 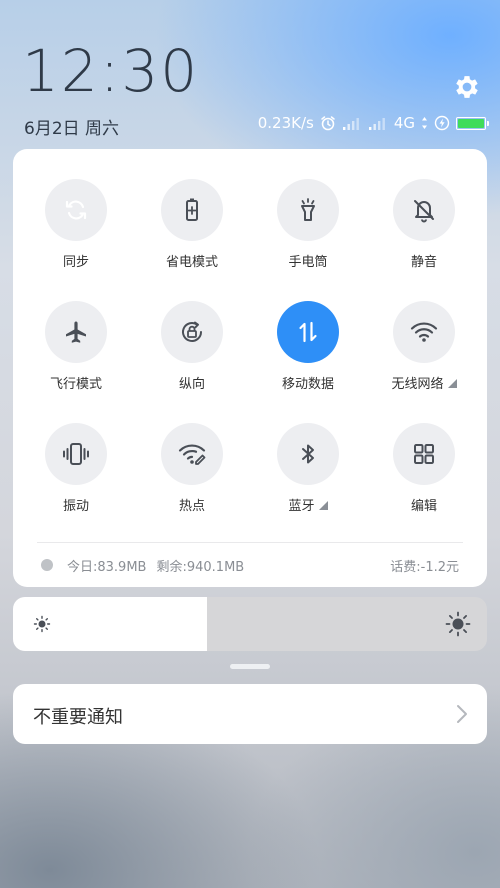 I want to click on tile-airplane-mode: 飞行模式, so click(x=76, y=351).